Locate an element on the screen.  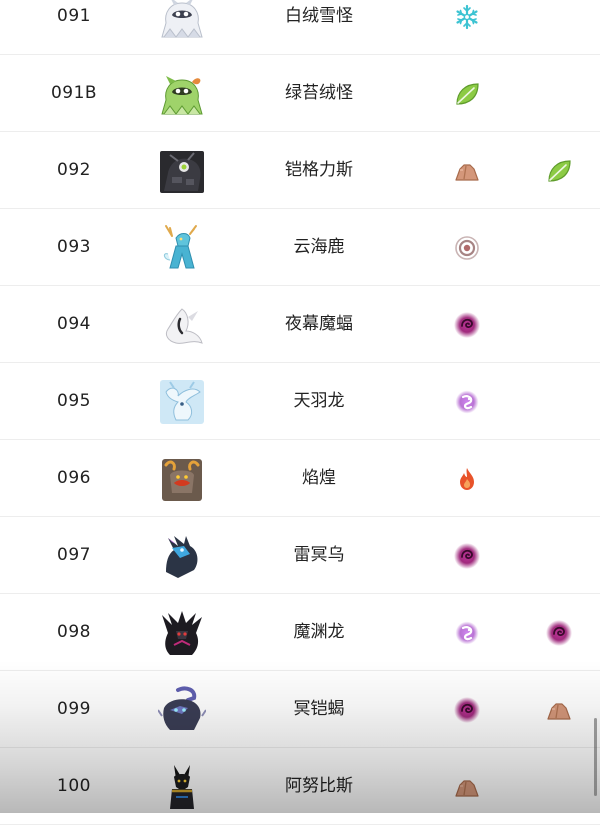
creature-name: 阿努比斯 is located at coordinates (319, 786).